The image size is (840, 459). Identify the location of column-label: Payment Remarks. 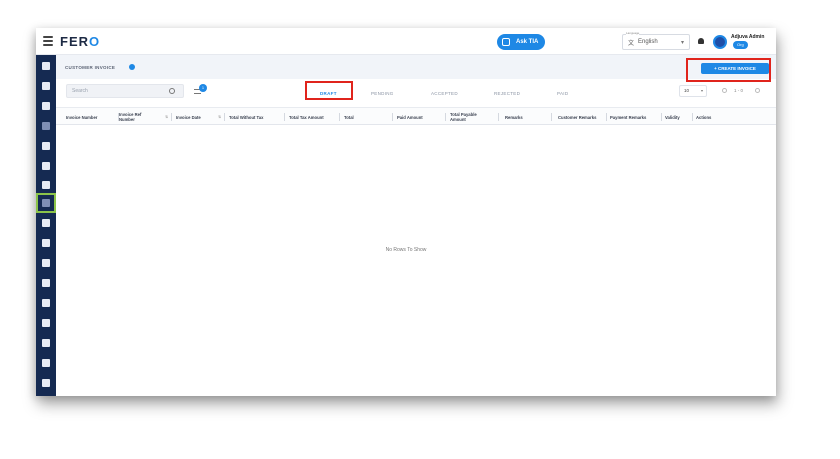
(628, 117).